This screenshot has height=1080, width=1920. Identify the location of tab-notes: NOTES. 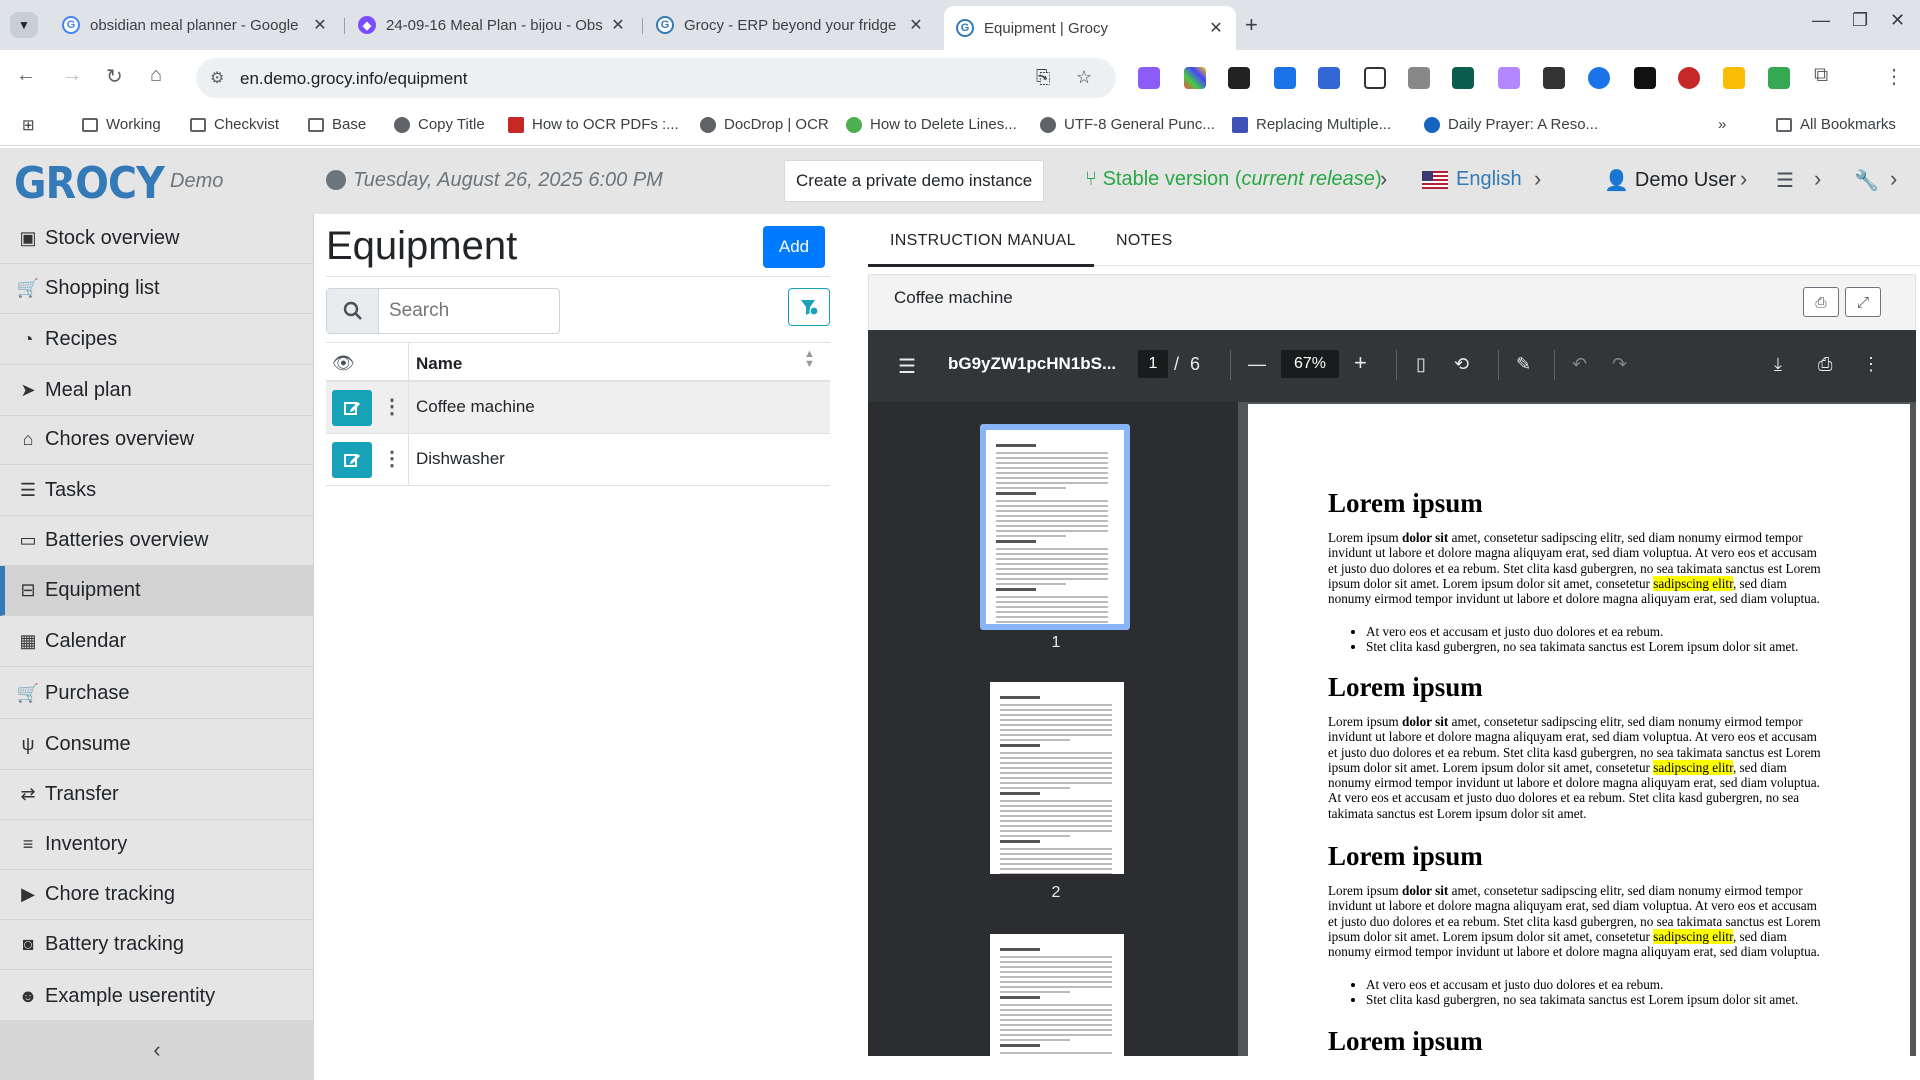
(1144, 241).